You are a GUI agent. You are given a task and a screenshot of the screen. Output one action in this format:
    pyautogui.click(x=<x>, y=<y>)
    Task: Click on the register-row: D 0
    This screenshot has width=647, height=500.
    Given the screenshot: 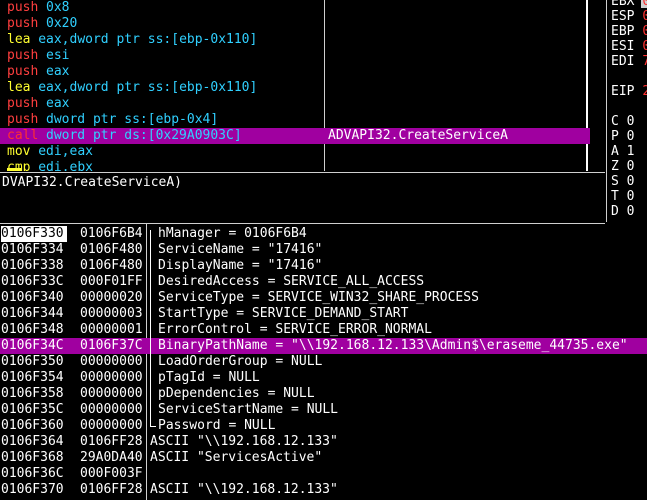 What is the action you would take?
    pyautogui.click(x=629, y=212)
    